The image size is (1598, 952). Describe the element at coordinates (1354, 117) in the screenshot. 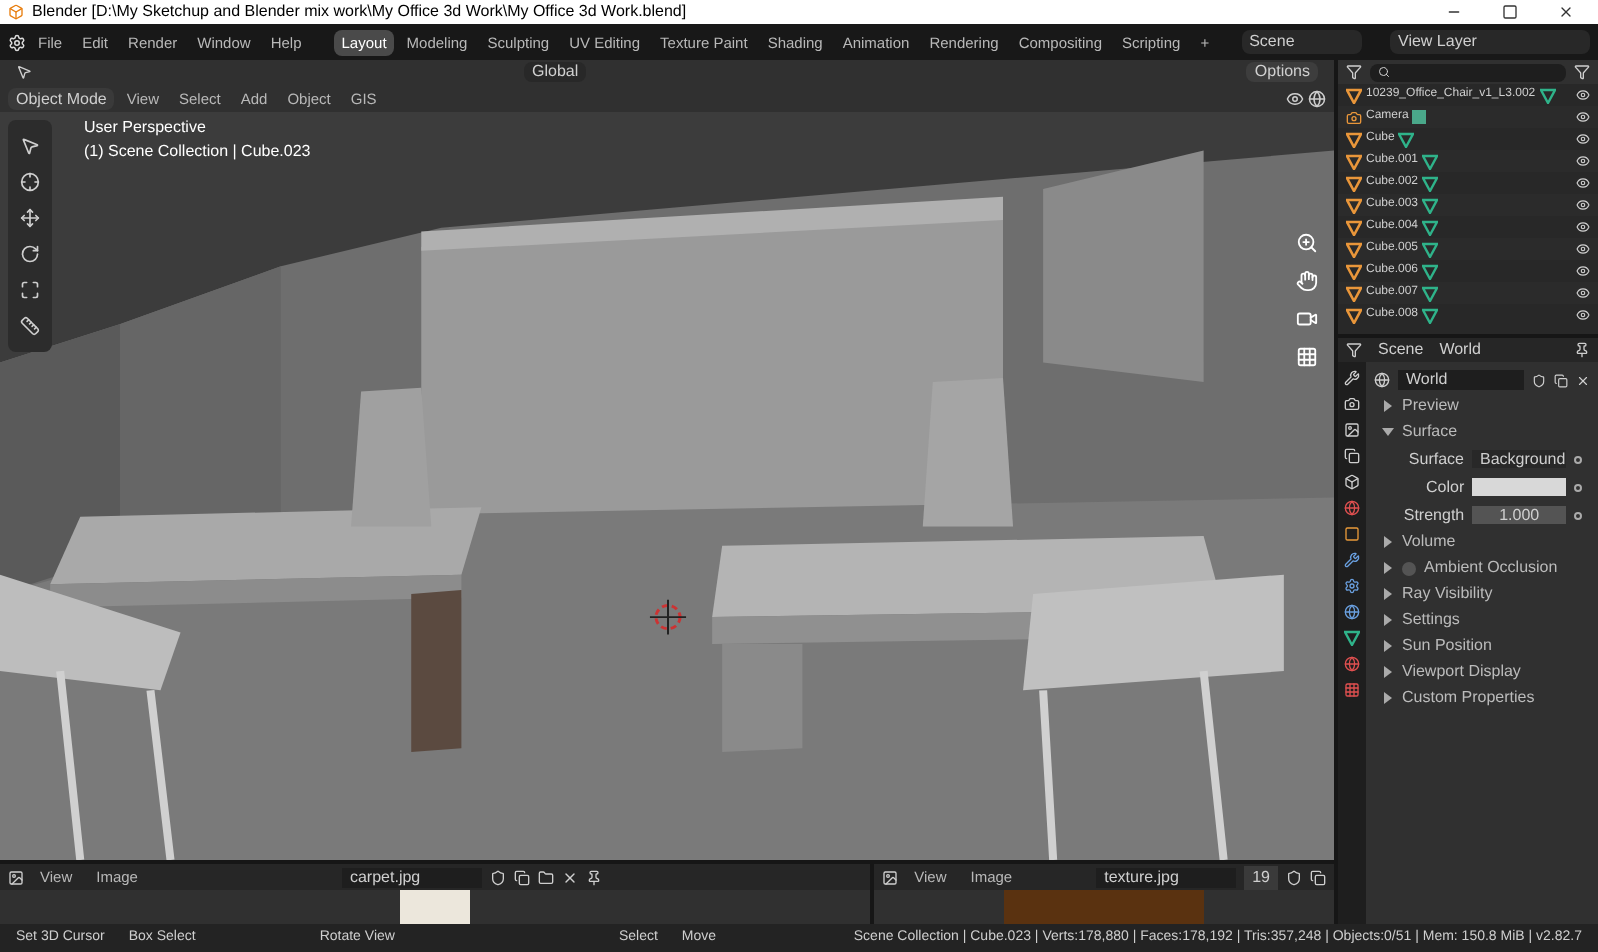

I see `camera-object-icon` at that location.